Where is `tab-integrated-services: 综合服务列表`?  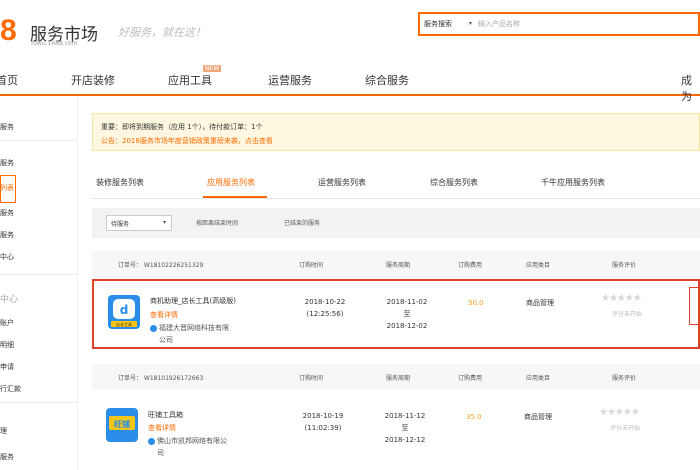
tab-integrated-services: 综合服务列表 is located at coordinates (454, 182).